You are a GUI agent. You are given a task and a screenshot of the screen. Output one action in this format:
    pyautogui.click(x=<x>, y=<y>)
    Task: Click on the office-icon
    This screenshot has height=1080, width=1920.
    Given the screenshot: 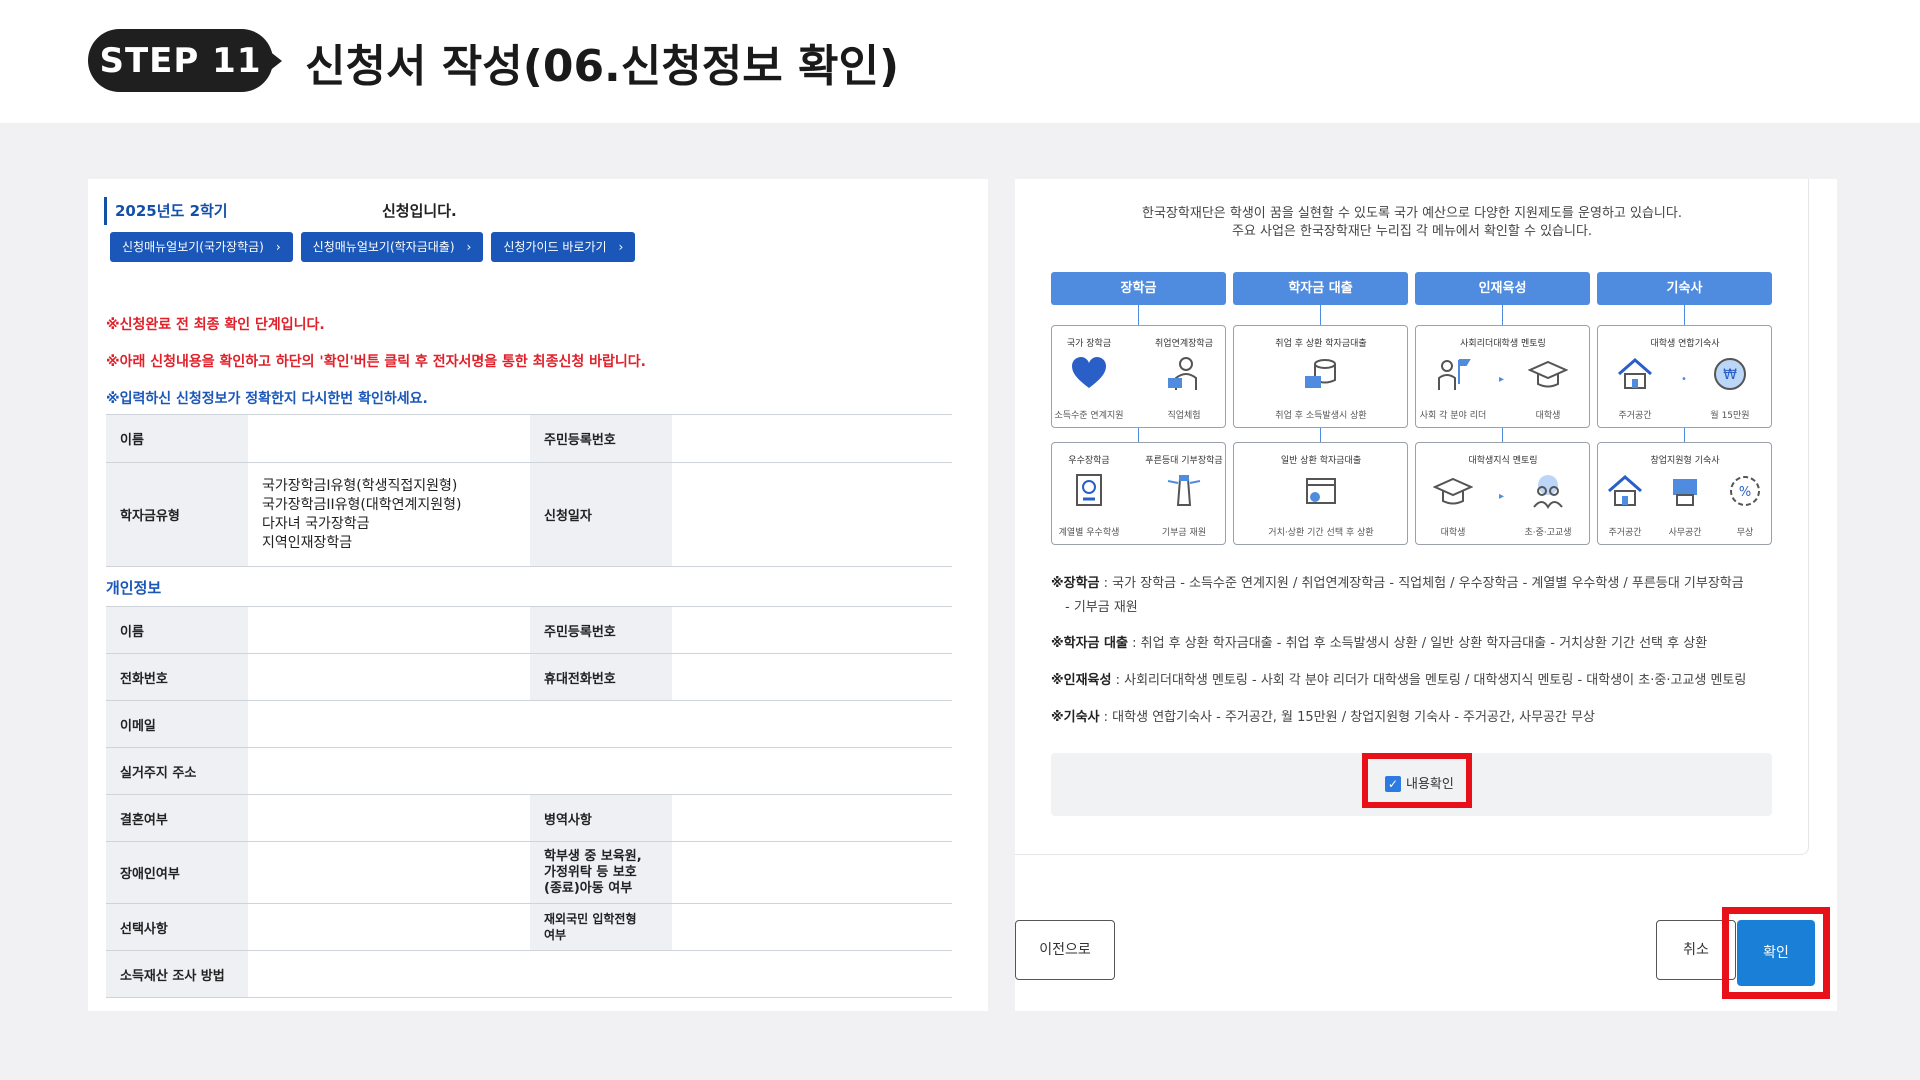 What is the action you would take?
    pyautogui.click(x=1685, y=492)
    